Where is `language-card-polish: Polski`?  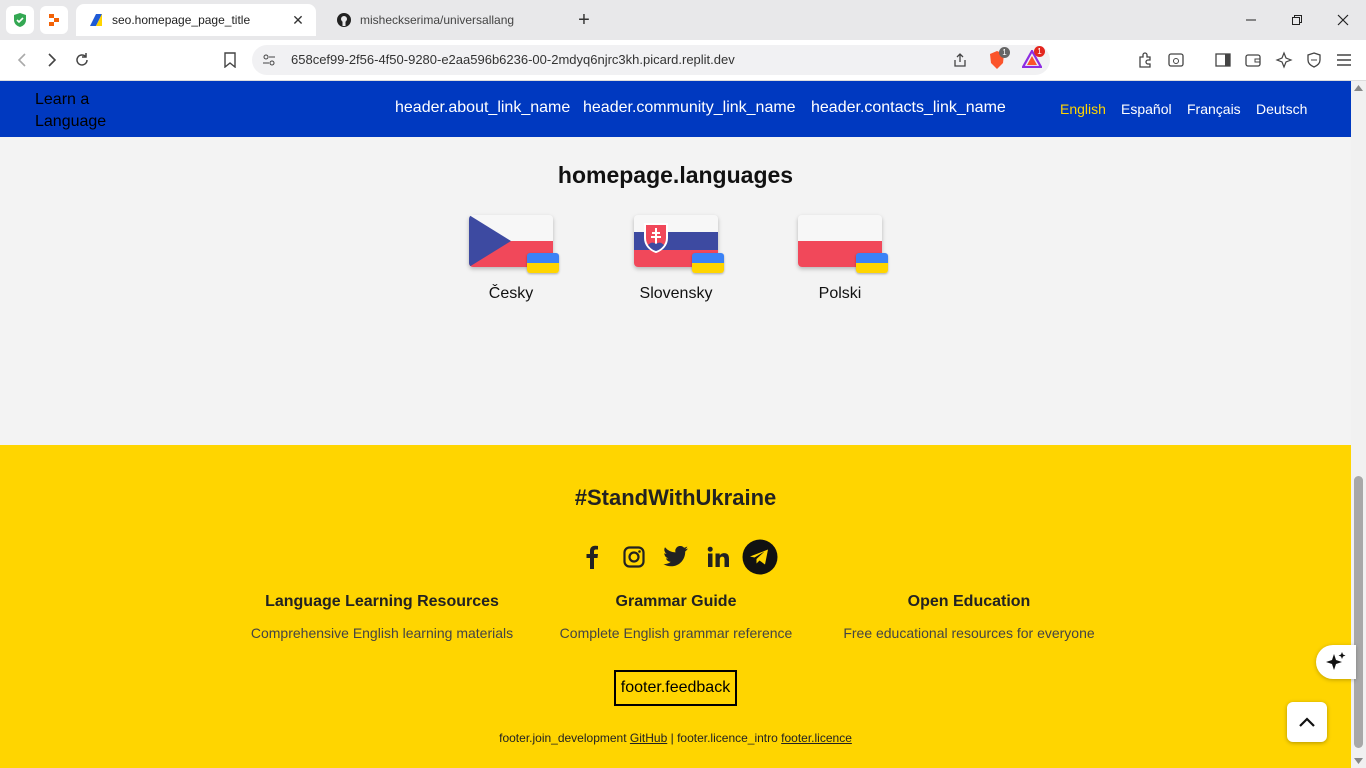
language-card-polish: Polski is located at coordinates (840, 259).